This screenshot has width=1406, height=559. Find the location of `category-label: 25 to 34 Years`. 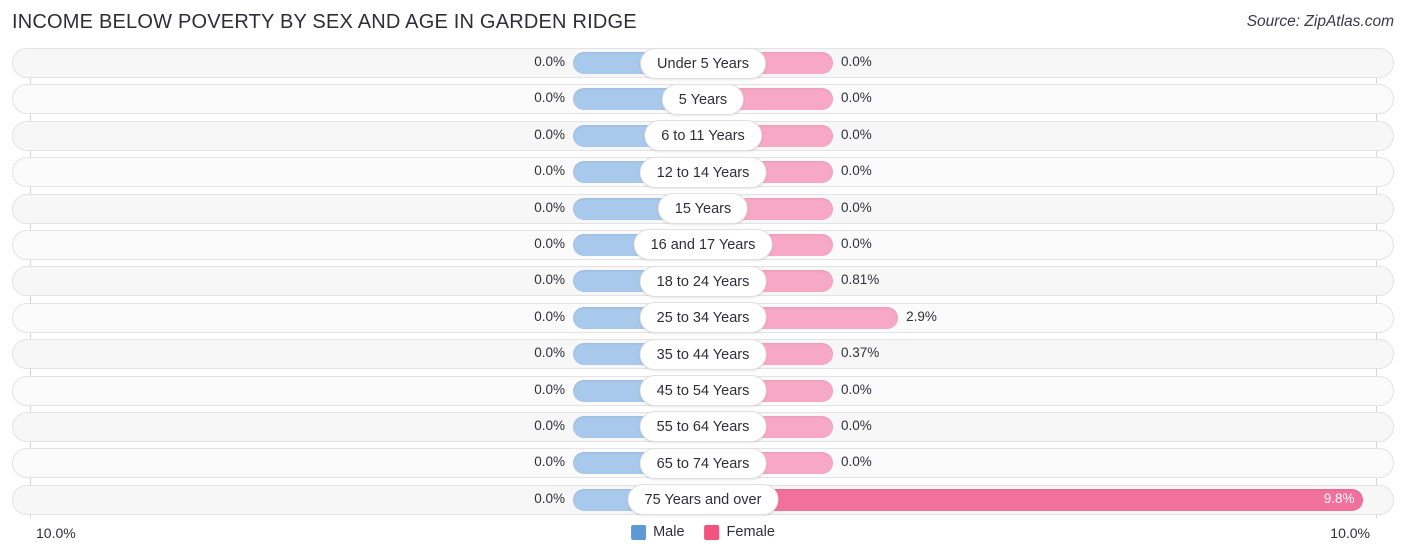

category-label: 25 to 34 Years is located at coordinates (703, 318).